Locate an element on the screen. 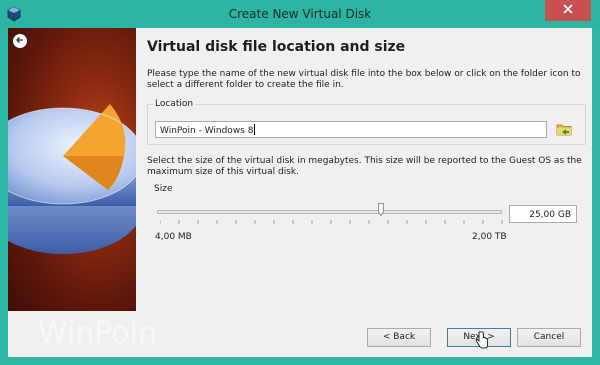  size-slider-thumb is located at coordinates (381, 210).